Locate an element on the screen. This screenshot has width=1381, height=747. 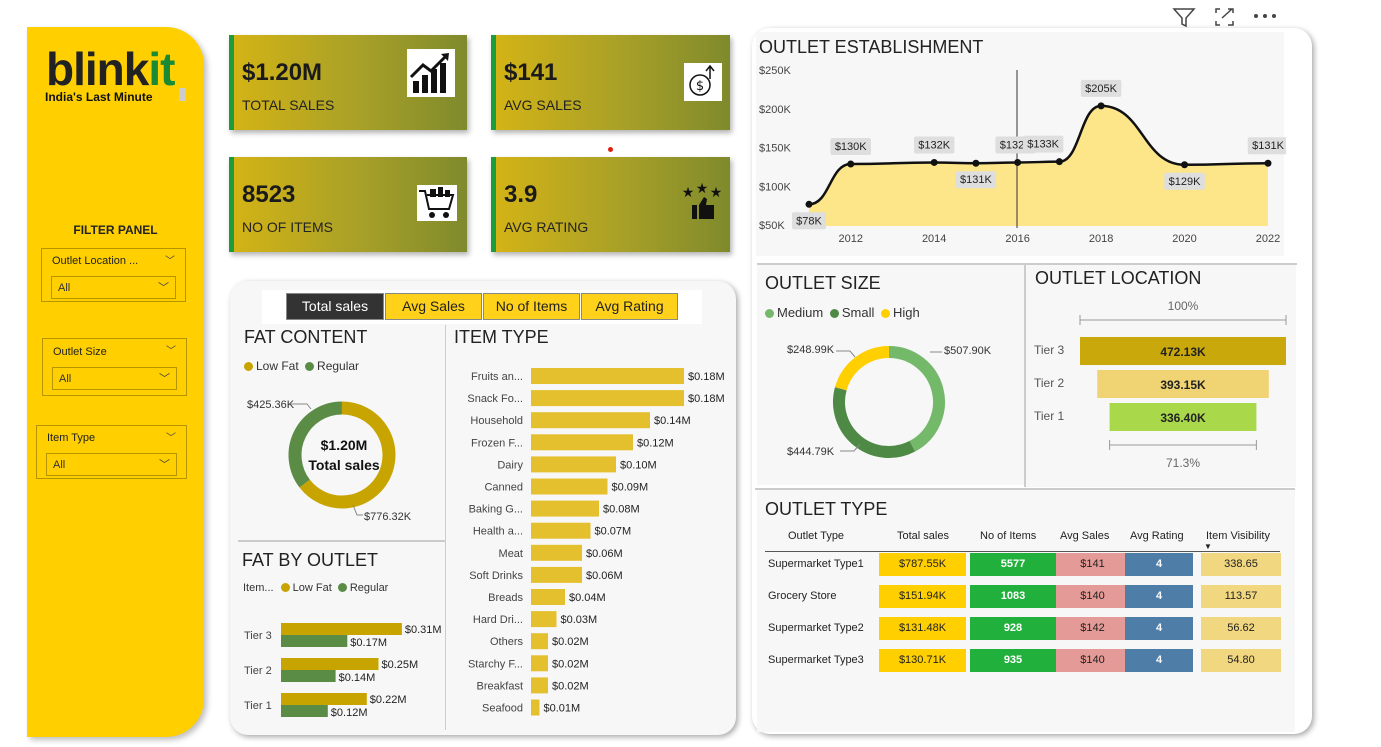
funnel-bottom-label: 71.3% is located at coordinates (1183, 463).